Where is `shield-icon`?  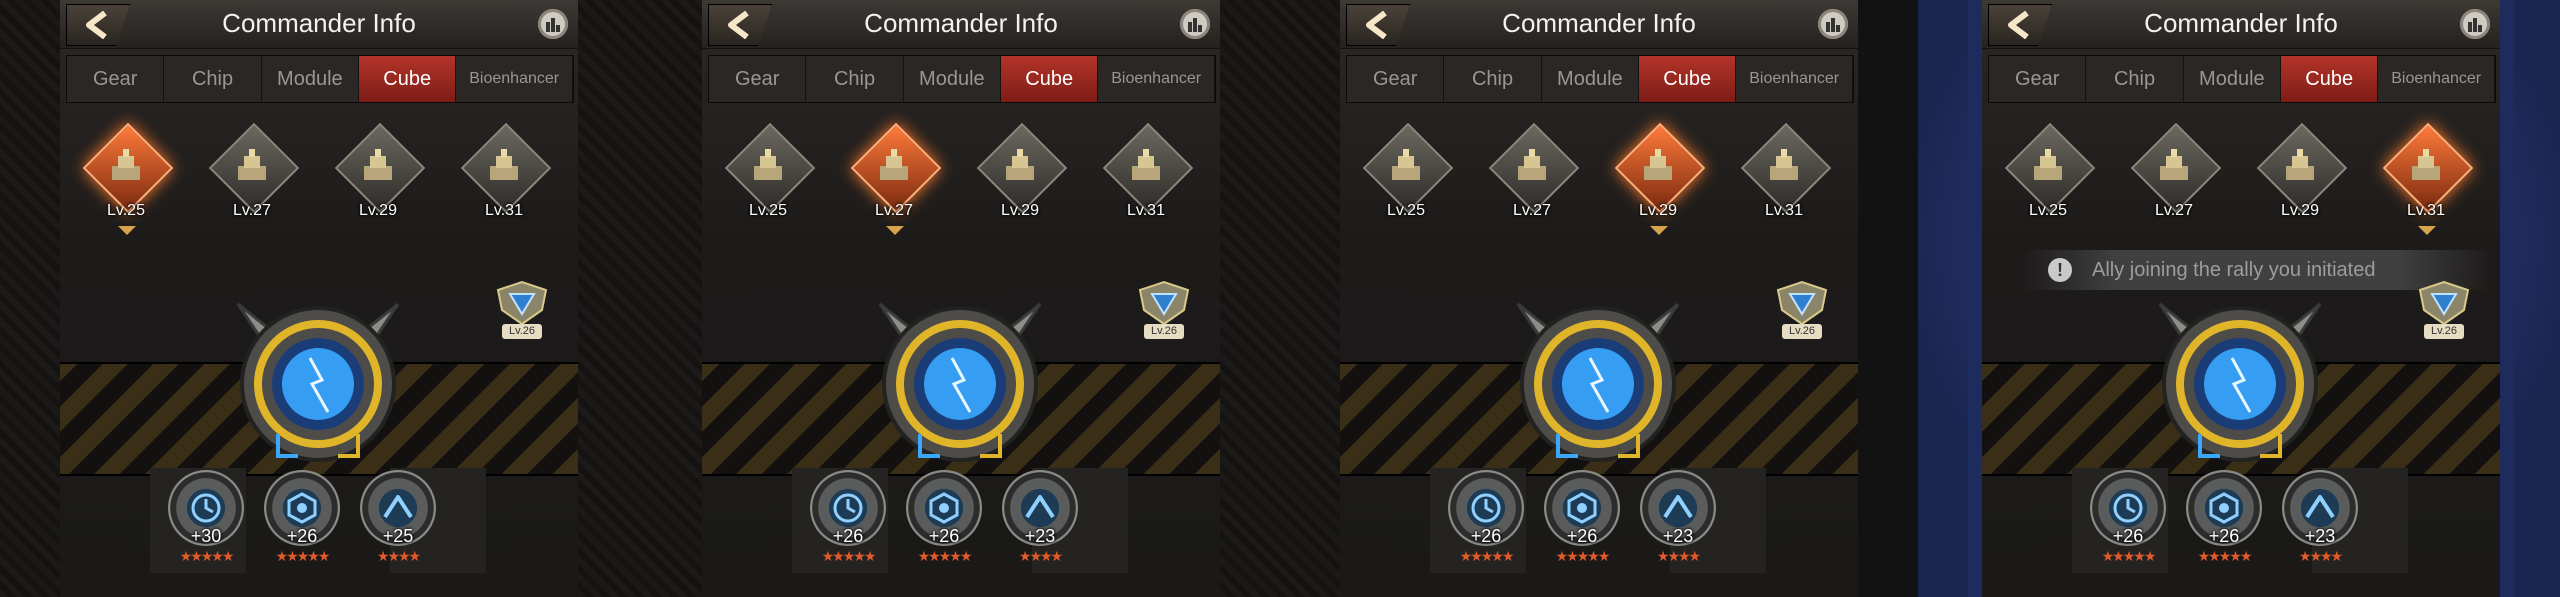
shield-icon is located at coordinates (1164, 303).